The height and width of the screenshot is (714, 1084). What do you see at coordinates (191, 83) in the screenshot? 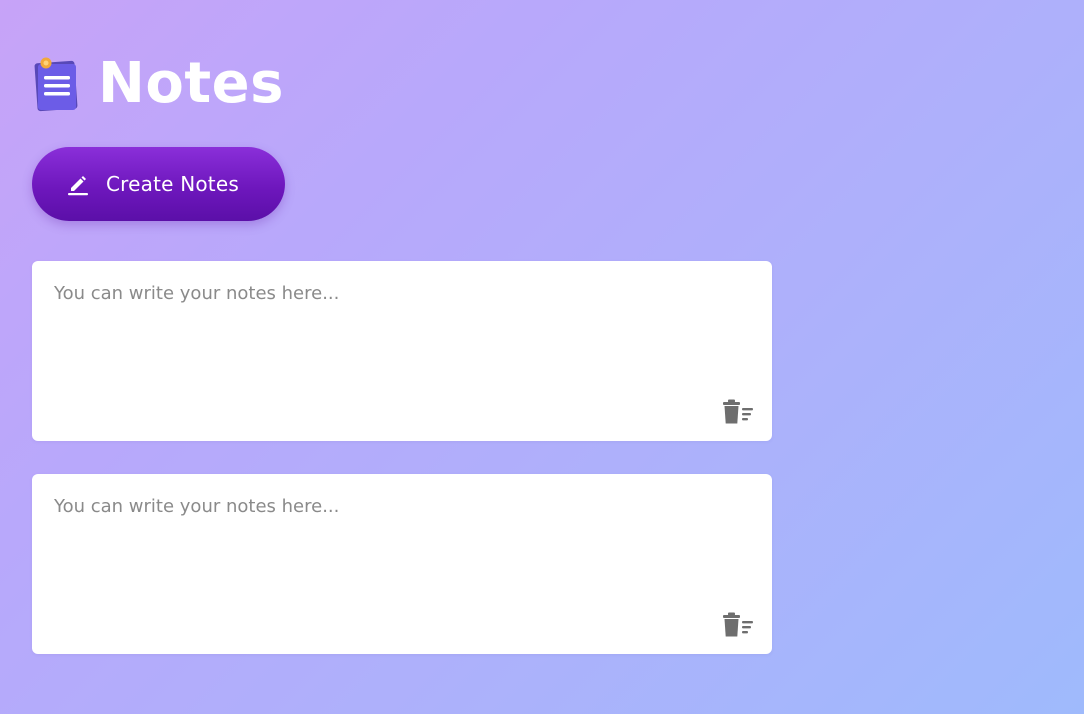
I see `page-title: Notes` at bounding box center [191, 83].